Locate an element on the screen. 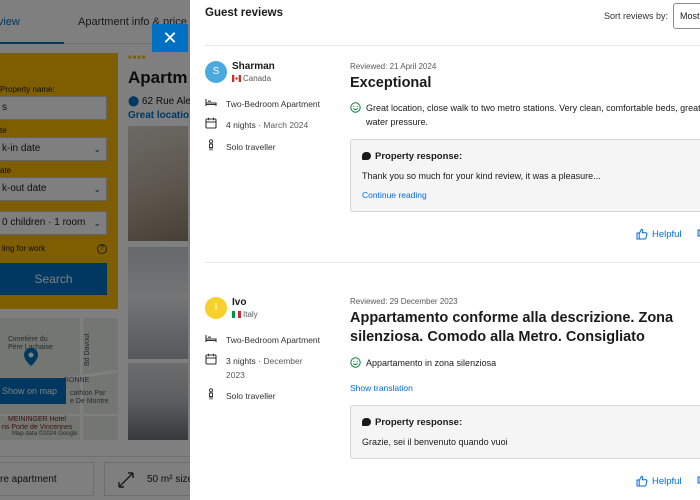  review-title: Exceptional is located at coordinates (391, 83).